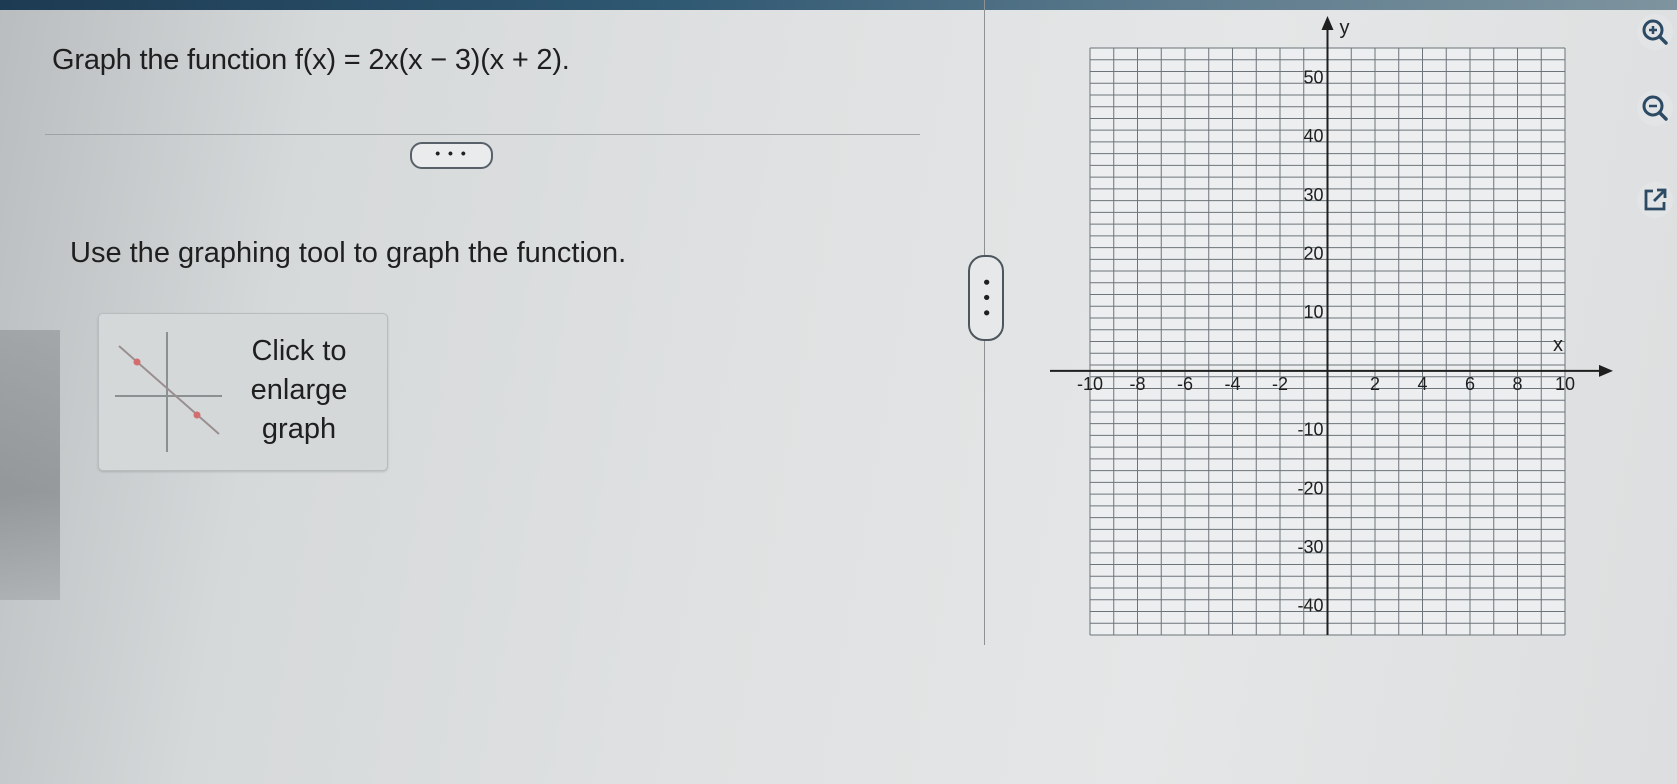  Describe the element at coordinates (1137, 384) in the screenshot. I see `x-tick-label: -8` at that location.